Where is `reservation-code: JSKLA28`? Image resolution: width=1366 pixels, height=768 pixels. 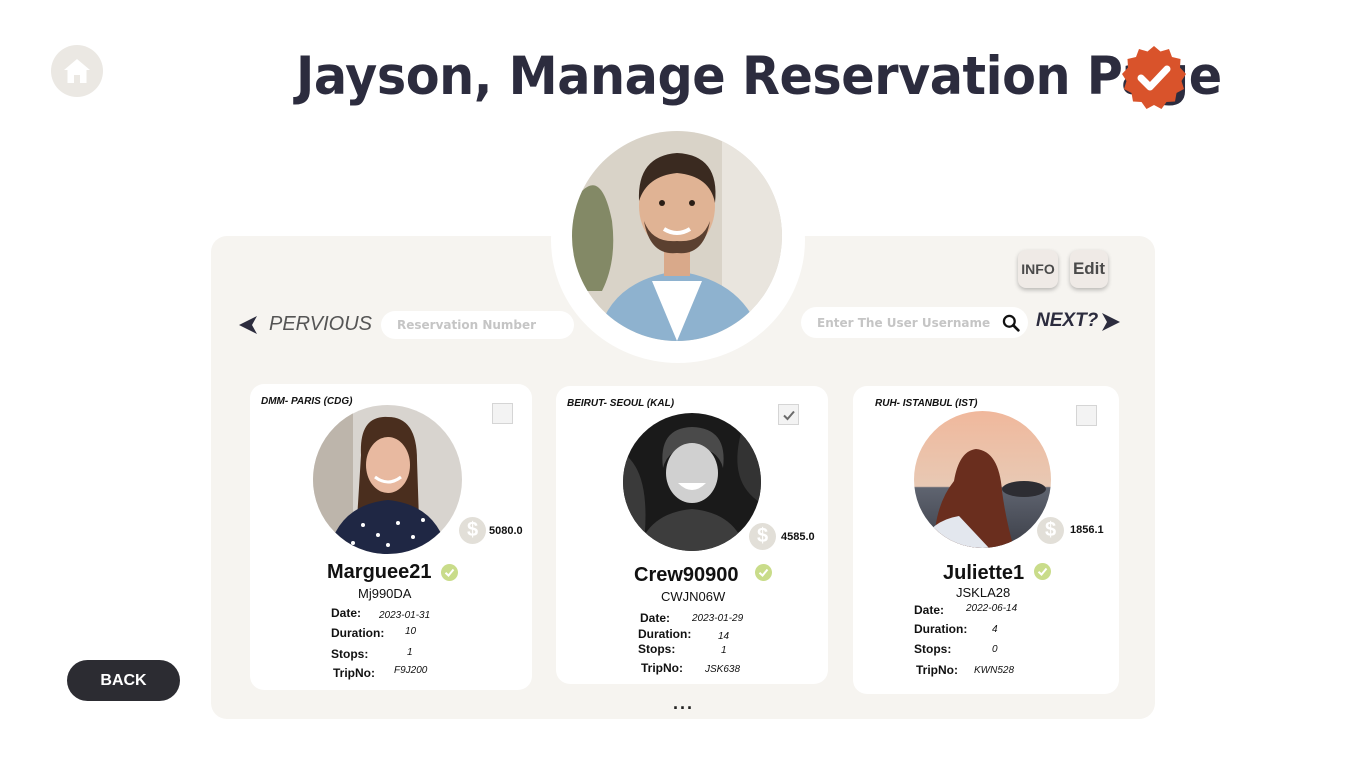
reservation-code: JSKLA28 is located at coordinates (983, 592).